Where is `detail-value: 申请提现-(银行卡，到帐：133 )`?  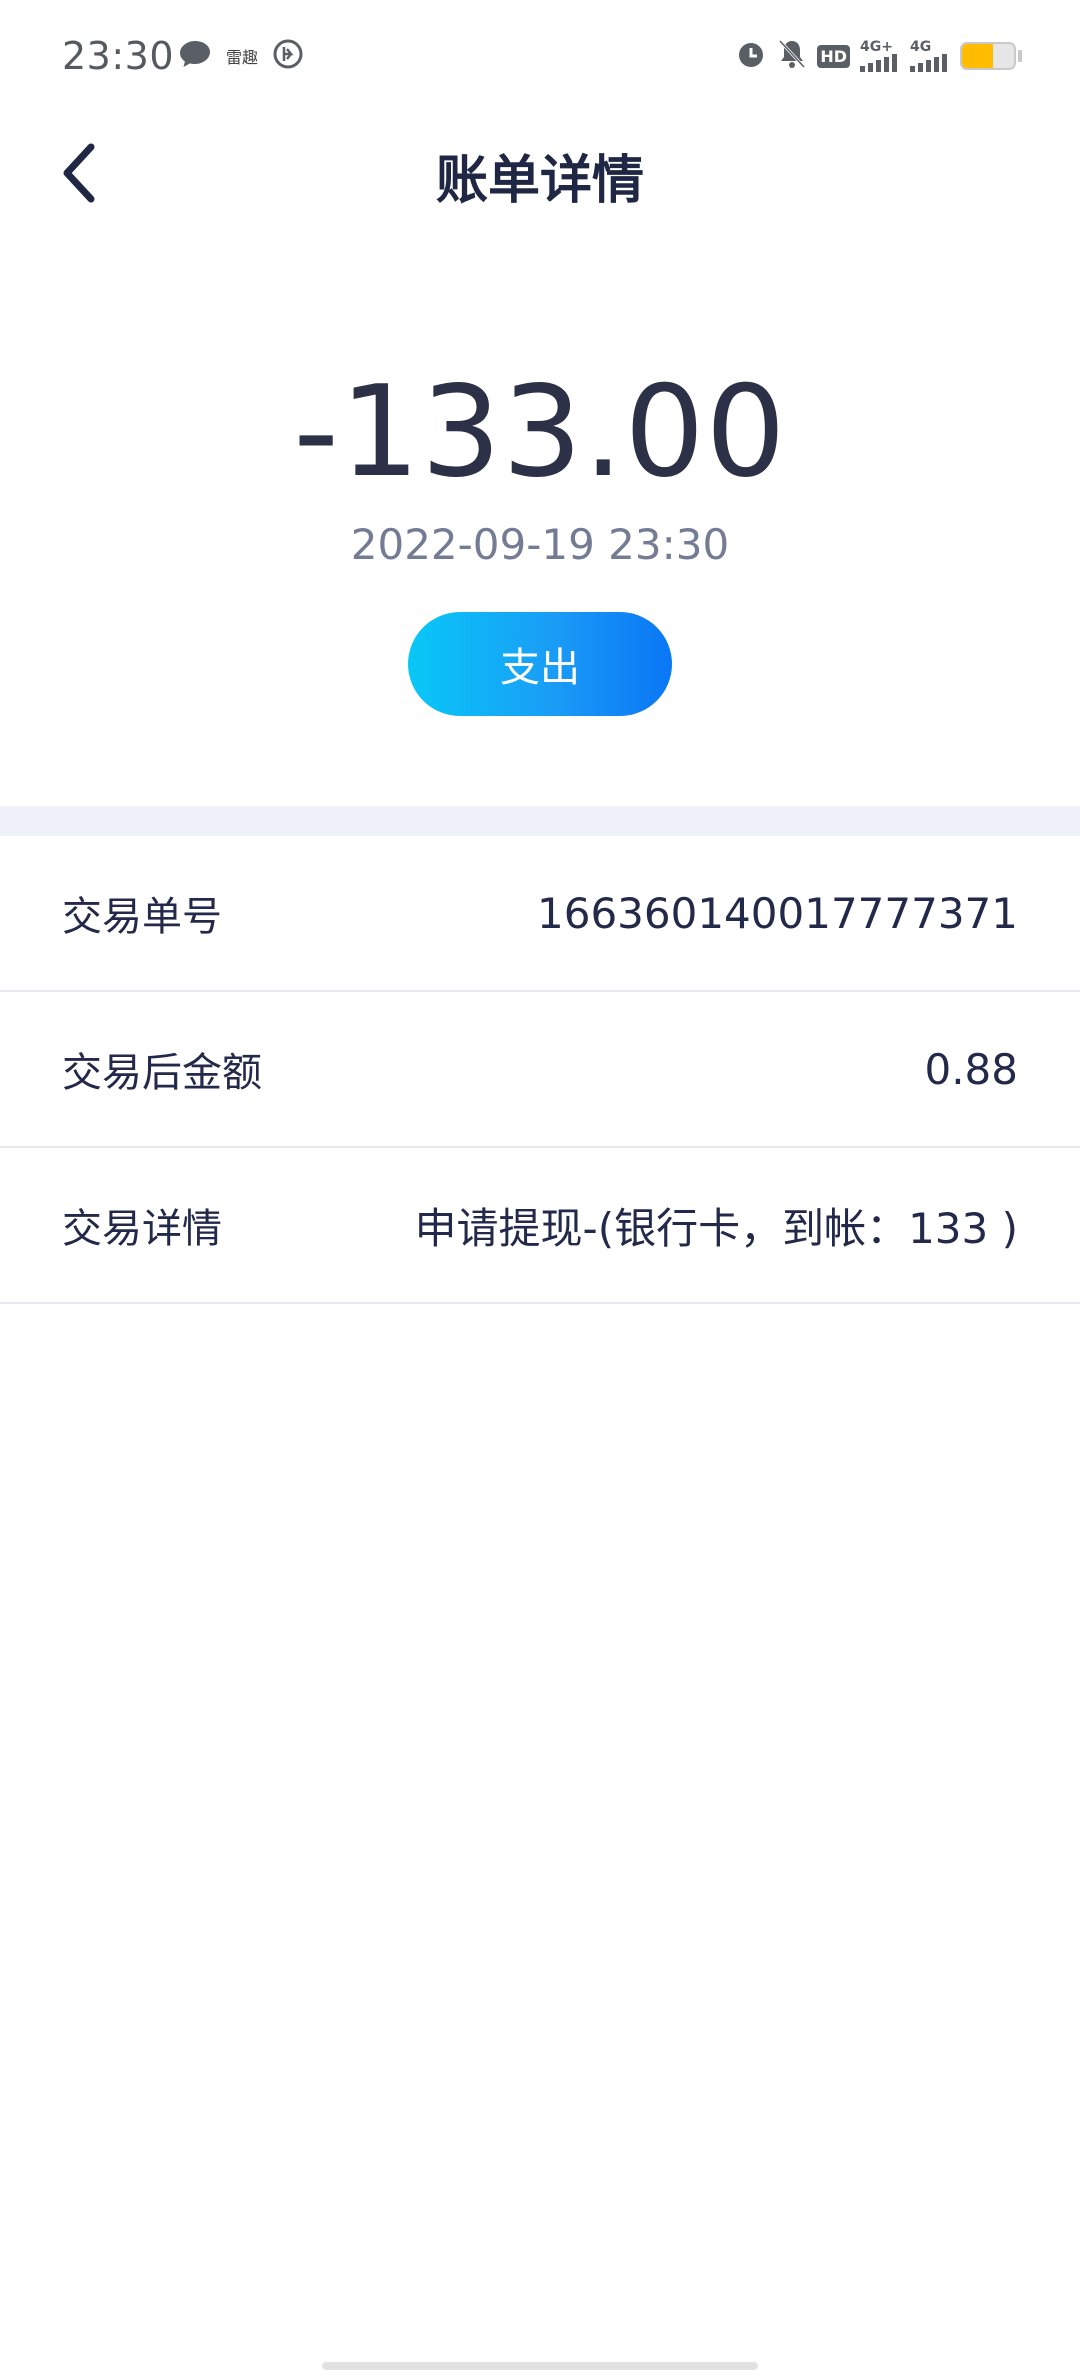
detail-value: 申请提现-(银行卡，到帐：133 ) is located at coordinates (716, 1228).